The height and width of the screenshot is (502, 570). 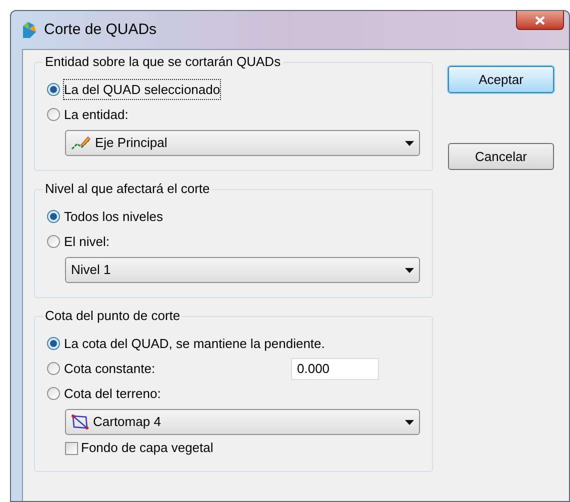 I want to click on dialog-button: Cancelar, so click(x=501, y=156).